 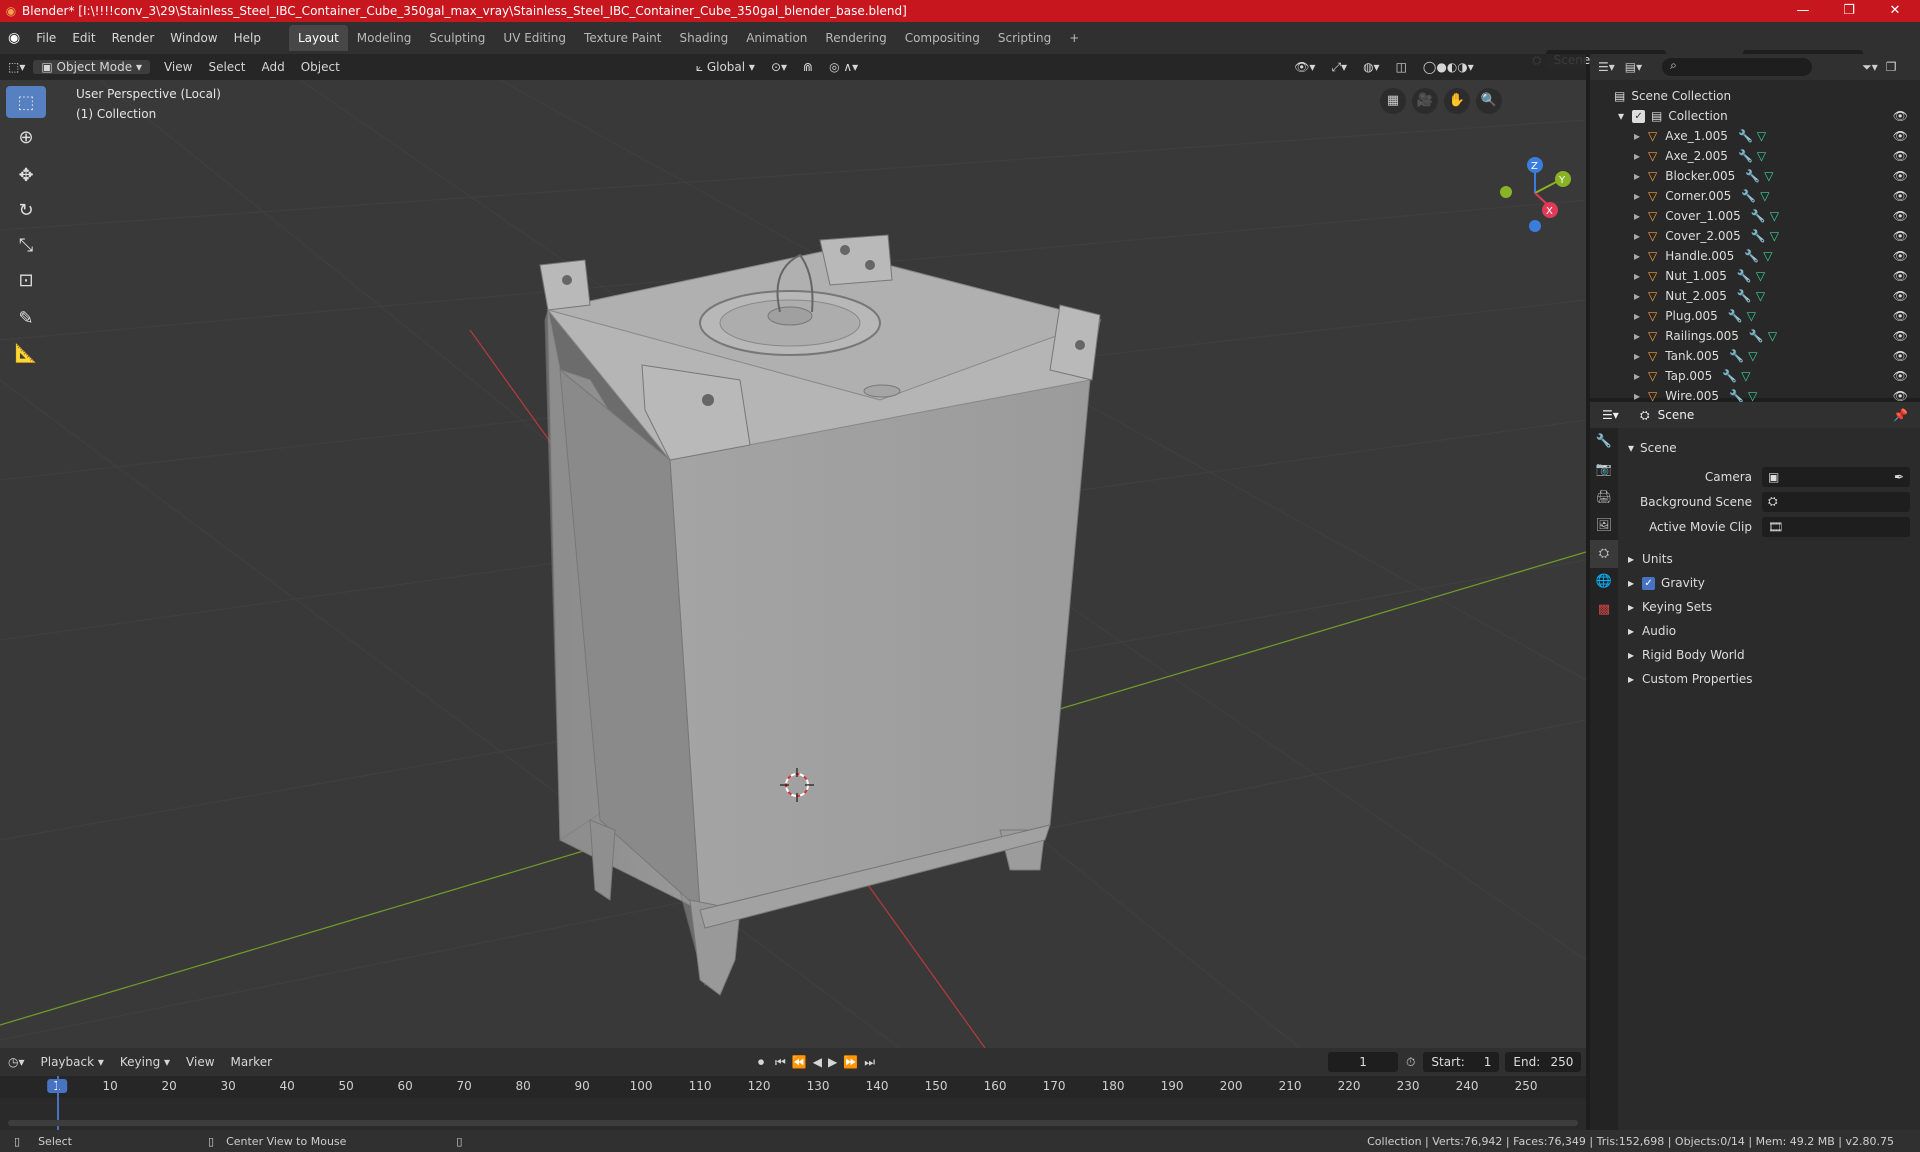 What do you see at coordinates (761, 1062) in the screenshot?
I see `record-icon: ⏺` at bounding box center [761, 1062].